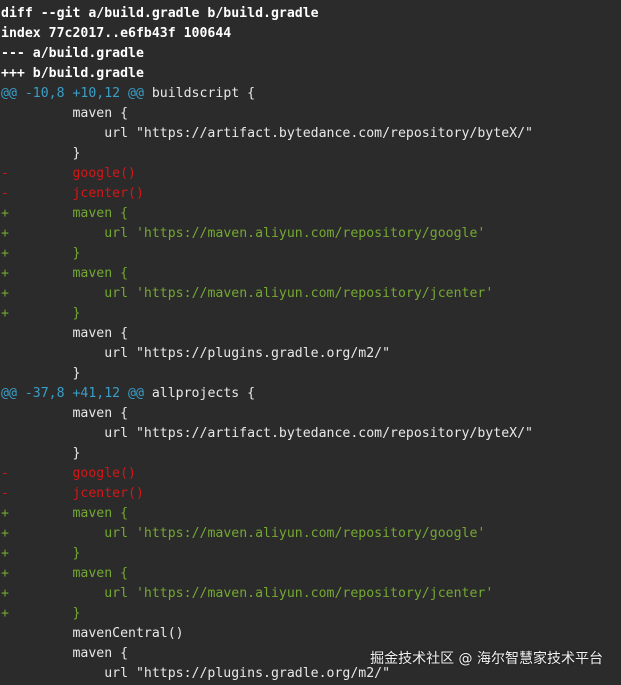  What do you see at coordinates (72, 93) in the screenshot?
I see `hunk-range: @@ -10,8 +10,12 @@` at bounding box center [72, 93].